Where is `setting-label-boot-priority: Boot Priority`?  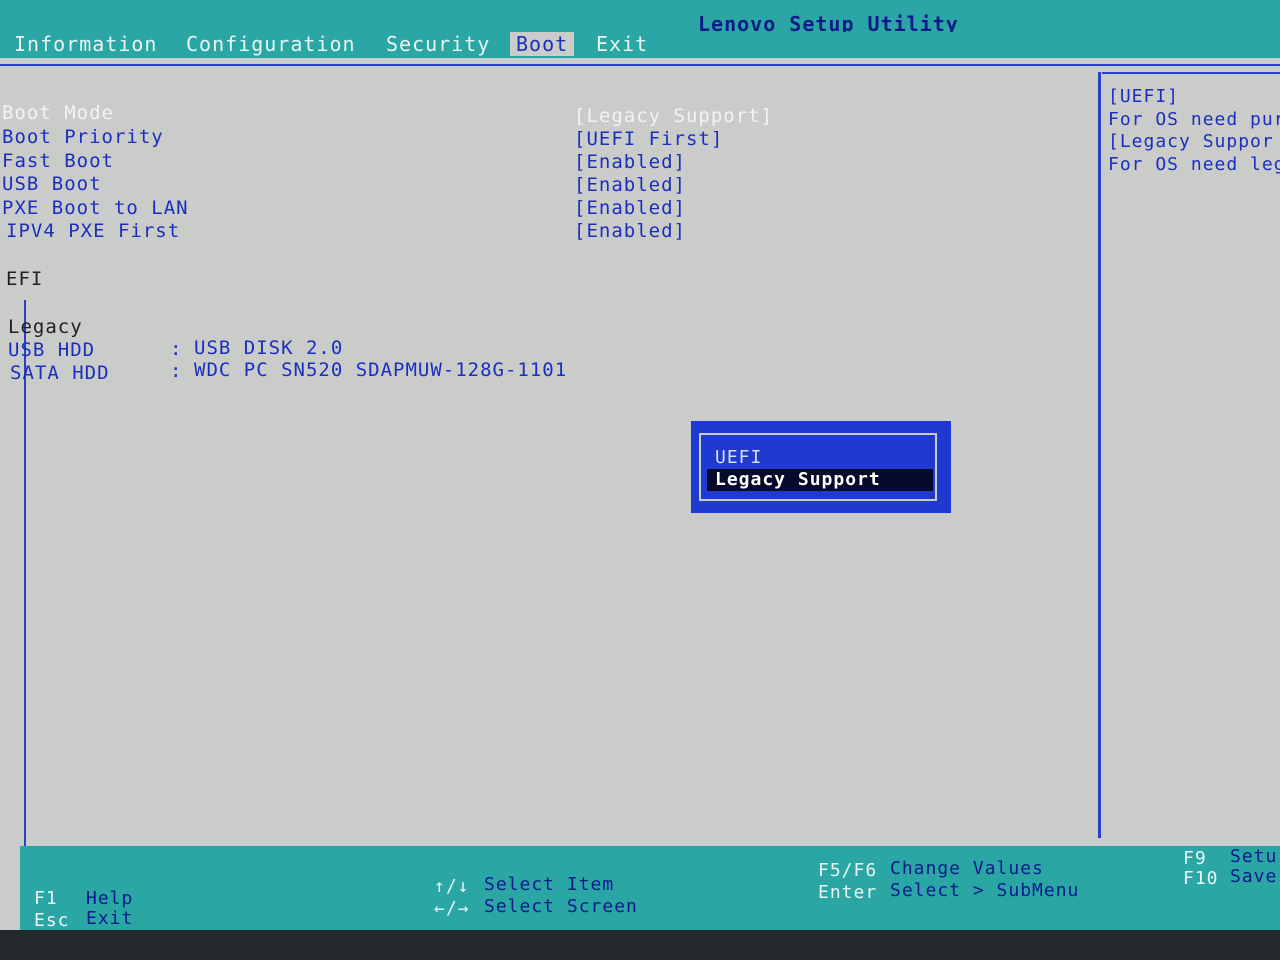 setting-label-boot-priority: Boot Priority is located at coordinates (83, 137).